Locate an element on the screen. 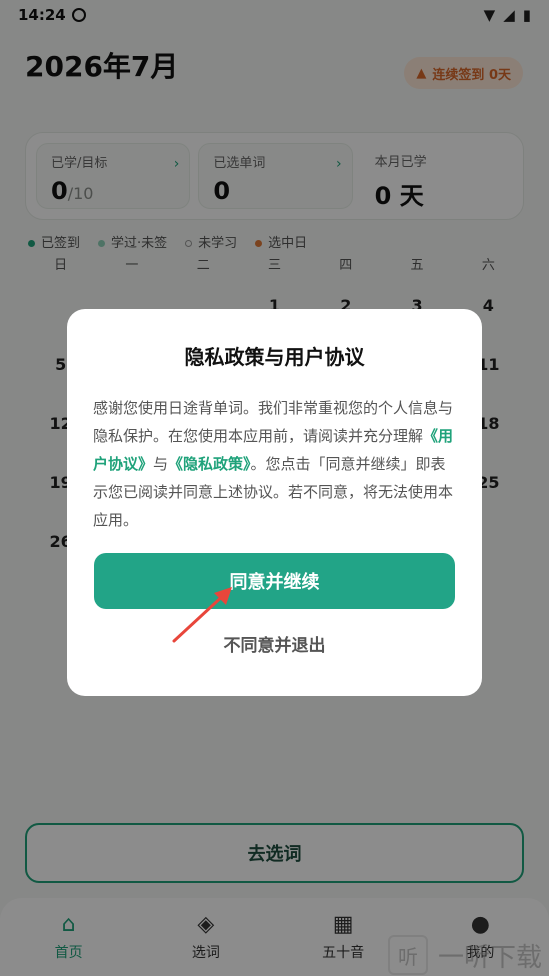 The width and height of the screenshot is (549, 976). pointer-arrow-icon is located at coordinates (202, 615).